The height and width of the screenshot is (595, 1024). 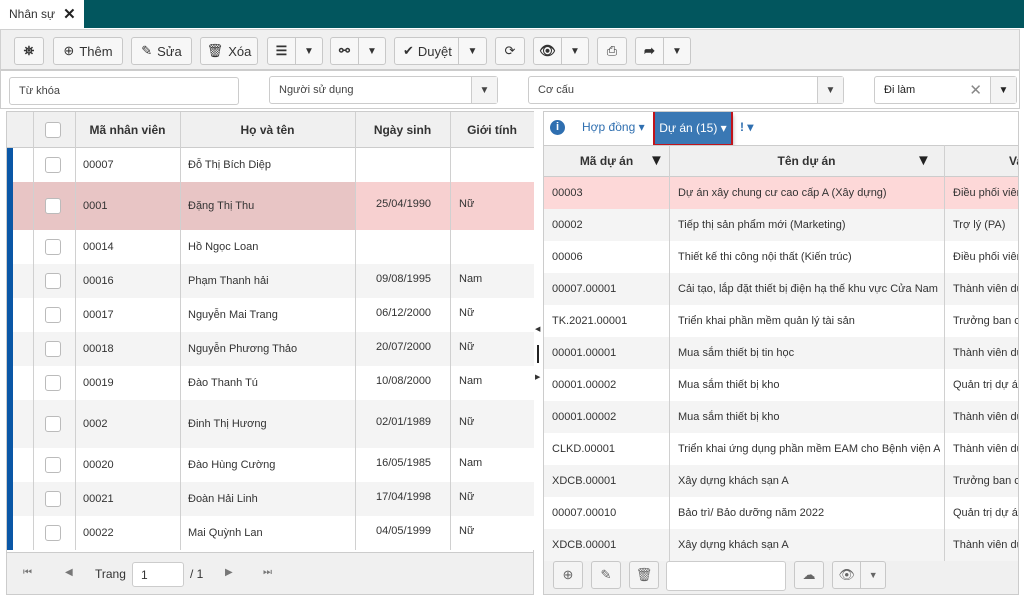 What do you see at coordinates (98, 315) in the screenshot?
I see `employee-code: 00017` at bounding box center [98, 315].